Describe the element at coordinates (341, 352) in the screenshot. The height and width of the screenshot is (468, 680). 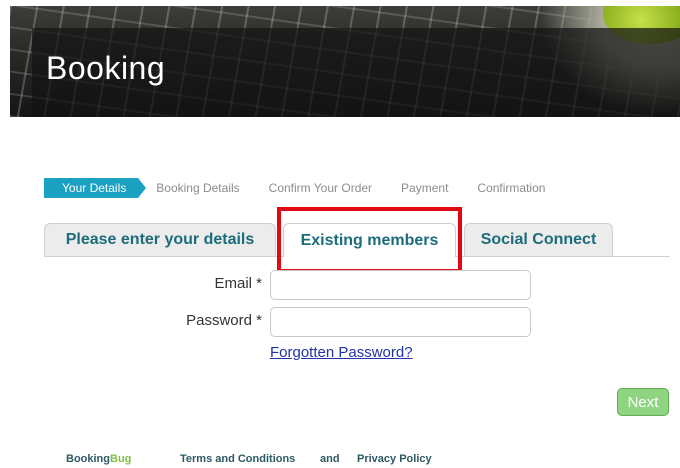
I see `forgot-password-link: Forgotten Password?` at that location.